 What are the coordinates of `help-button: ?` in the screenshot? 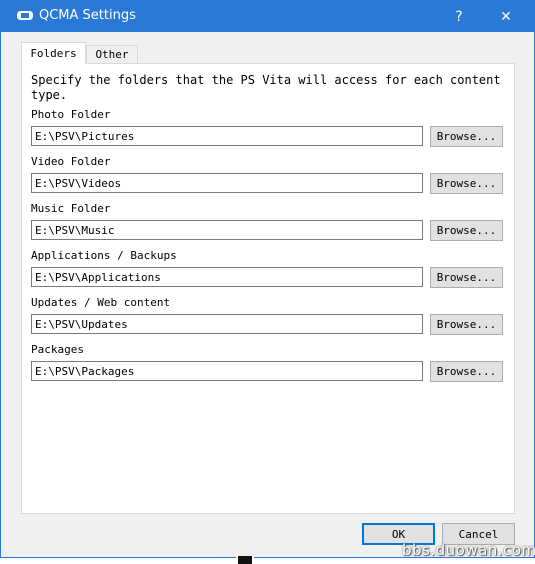 It's located at (459, 16).